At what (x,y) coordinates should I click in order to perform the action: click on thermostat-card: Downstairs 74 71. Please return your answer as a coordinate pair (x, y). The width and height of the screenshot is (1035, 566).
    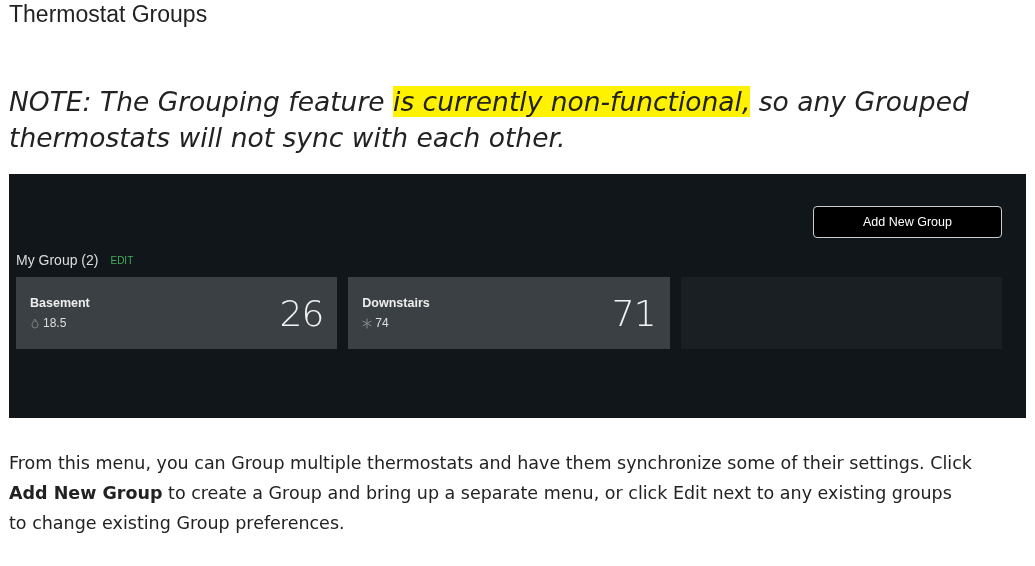
    Looking at the image, I should click on (509, 313).